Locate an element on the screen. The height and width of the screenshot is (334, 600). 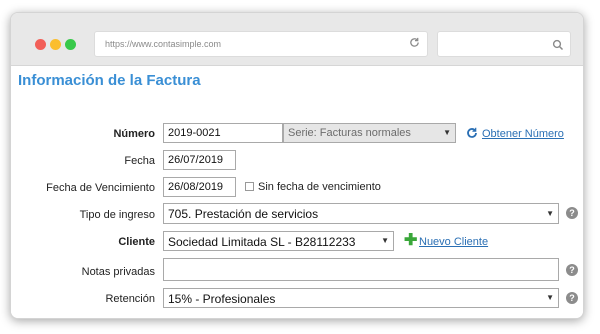
numero-input: 2019-0021 is located at coordinates (223, 133).